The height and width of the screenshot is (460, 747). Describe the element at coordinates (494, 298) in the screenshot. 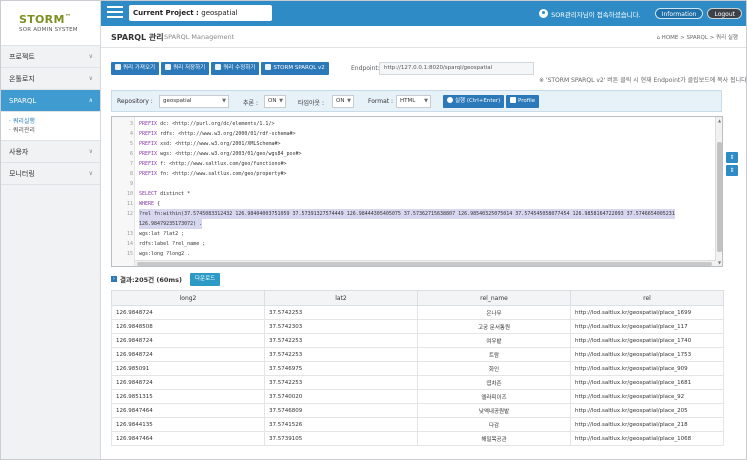

I see `column-header-rel-name: rel_name` at that location.